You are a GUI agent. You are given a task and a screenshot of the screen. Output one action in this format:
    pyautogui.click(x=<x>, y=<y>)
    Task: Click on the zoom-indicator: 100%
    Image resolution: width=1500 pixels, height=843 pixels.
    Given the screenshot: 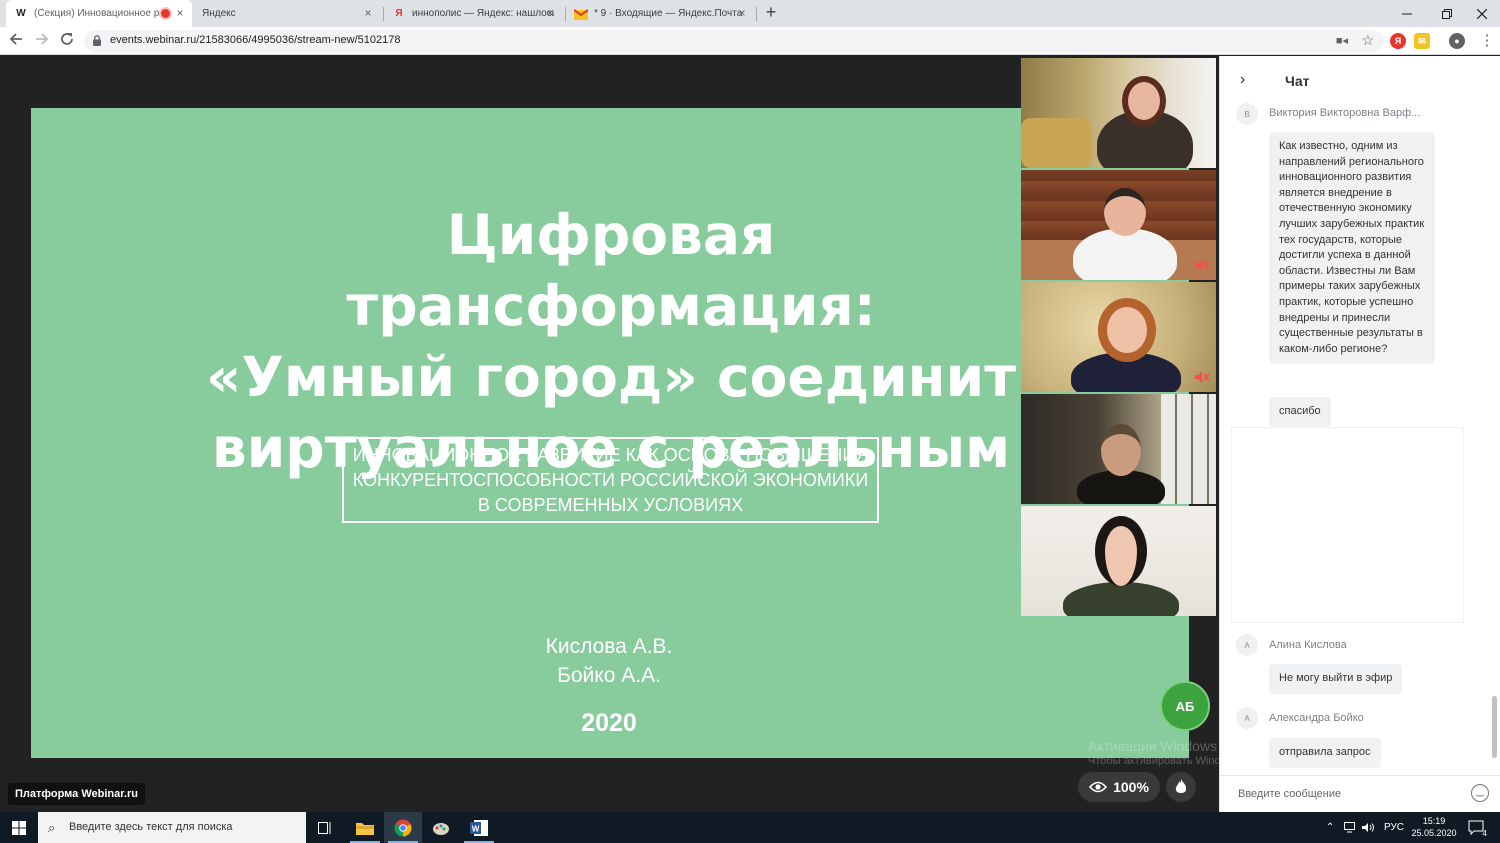 What is the action you would take?
    pyautogui.click(x=1119, y=787)
    